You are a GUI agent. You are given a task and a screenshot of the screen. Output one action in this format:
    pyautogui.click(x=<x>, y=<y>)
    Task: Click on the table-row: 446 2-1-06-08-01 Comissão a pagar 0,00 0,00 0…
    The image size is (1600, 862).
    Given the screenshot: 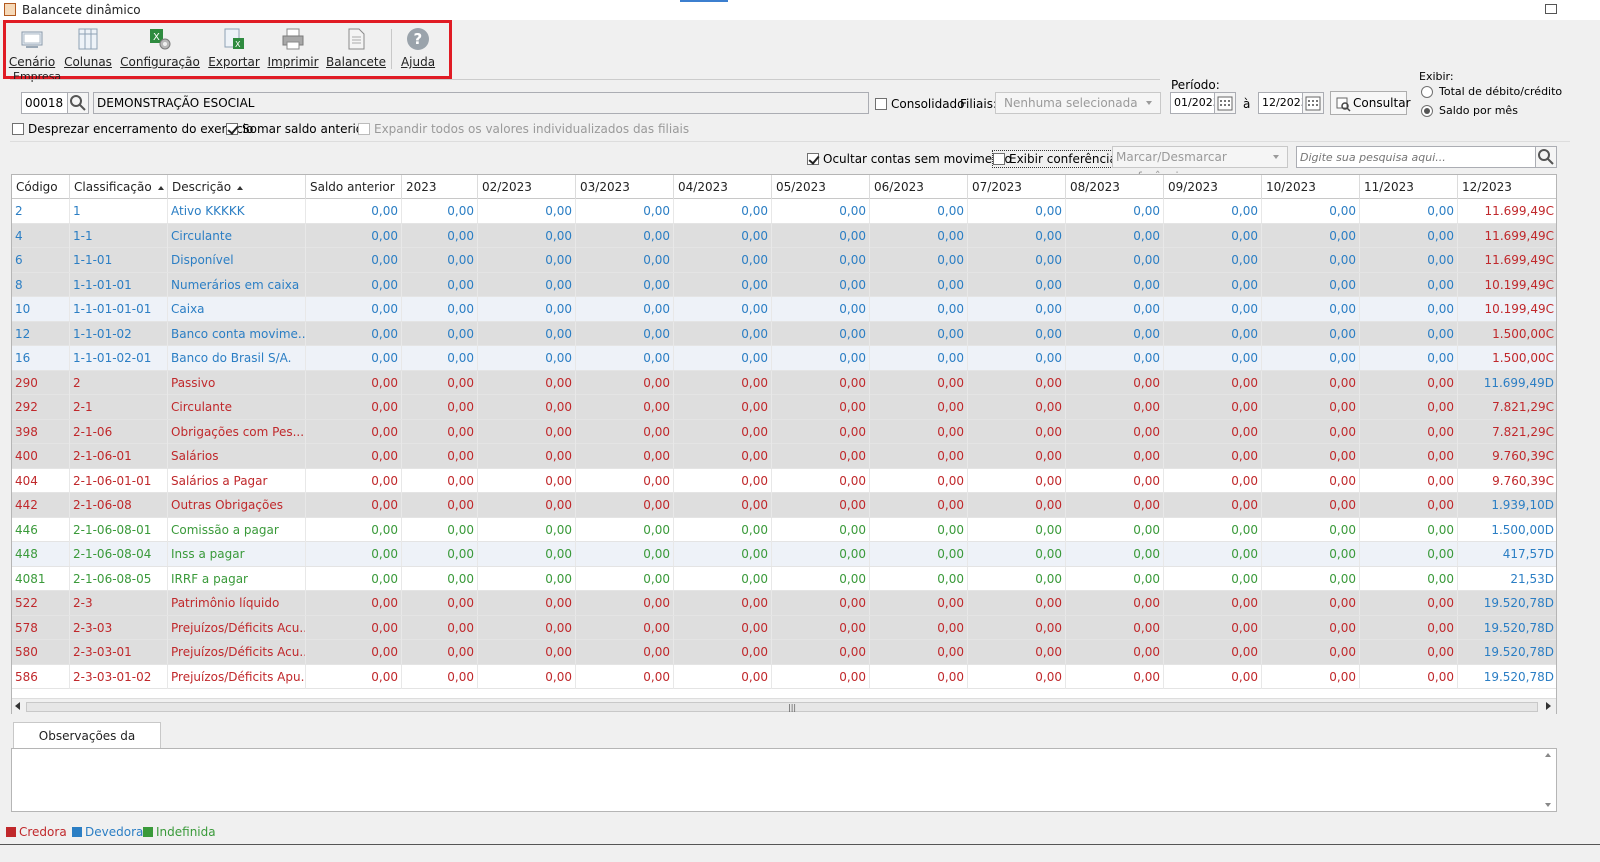 What is the action you would take?
    pyautogui.click(x=784, y=529)
    